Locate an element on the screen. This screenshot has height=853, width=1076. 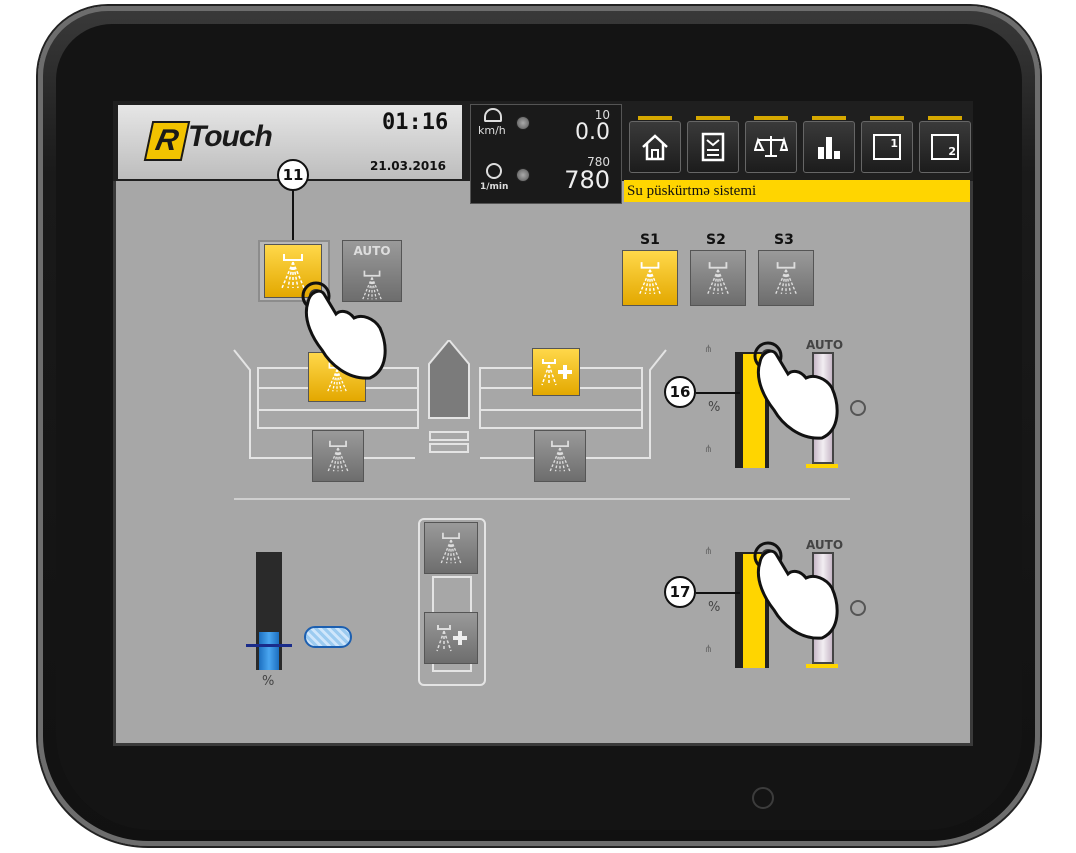
clock-time: 01:16 is located at coordinates (415, 122).